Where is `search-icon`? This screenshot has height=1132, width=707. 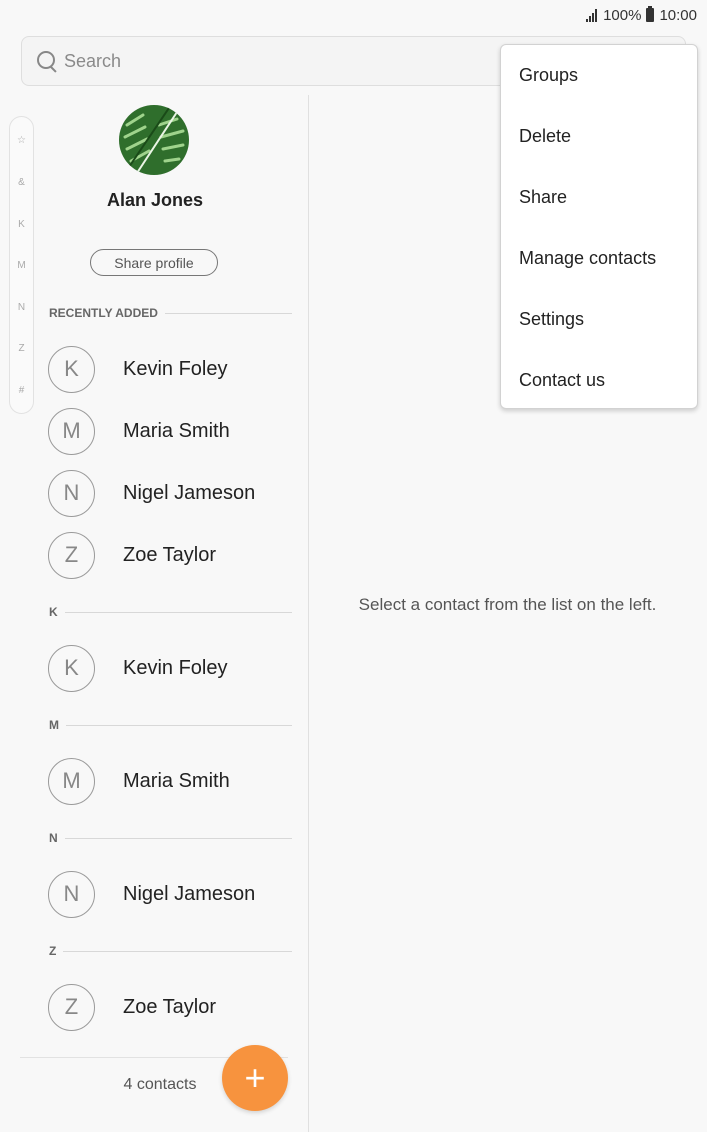
search-icon is located at coordinates (47, 61).